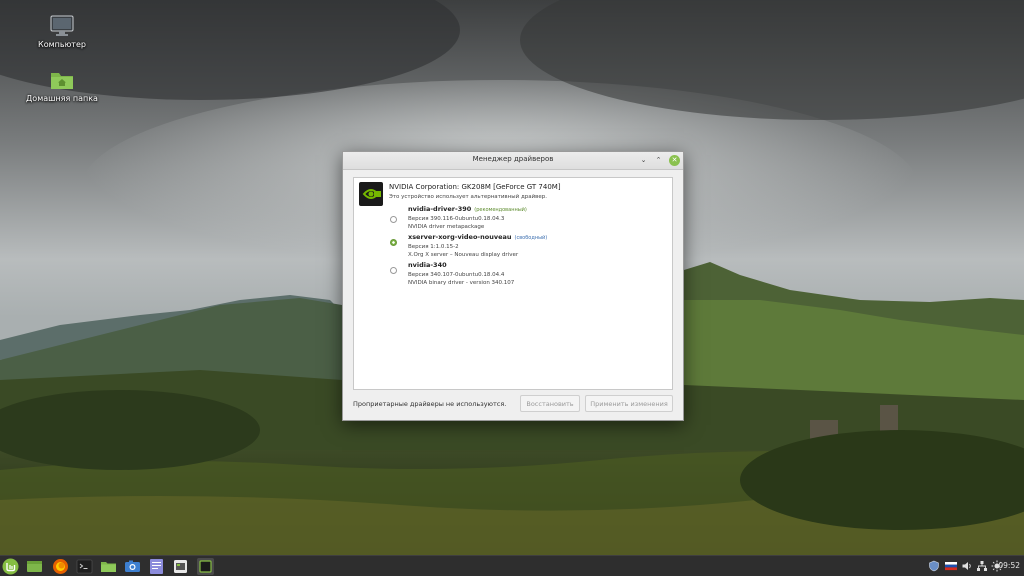  I want to click on computer-icon, so click(62, 25).